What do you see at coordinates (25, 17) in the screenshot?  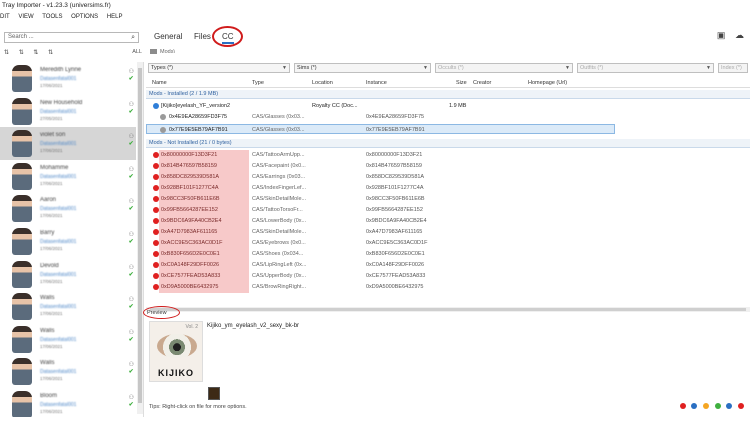 I see `menu-view: VIEW` at bounding box center [25, 17].